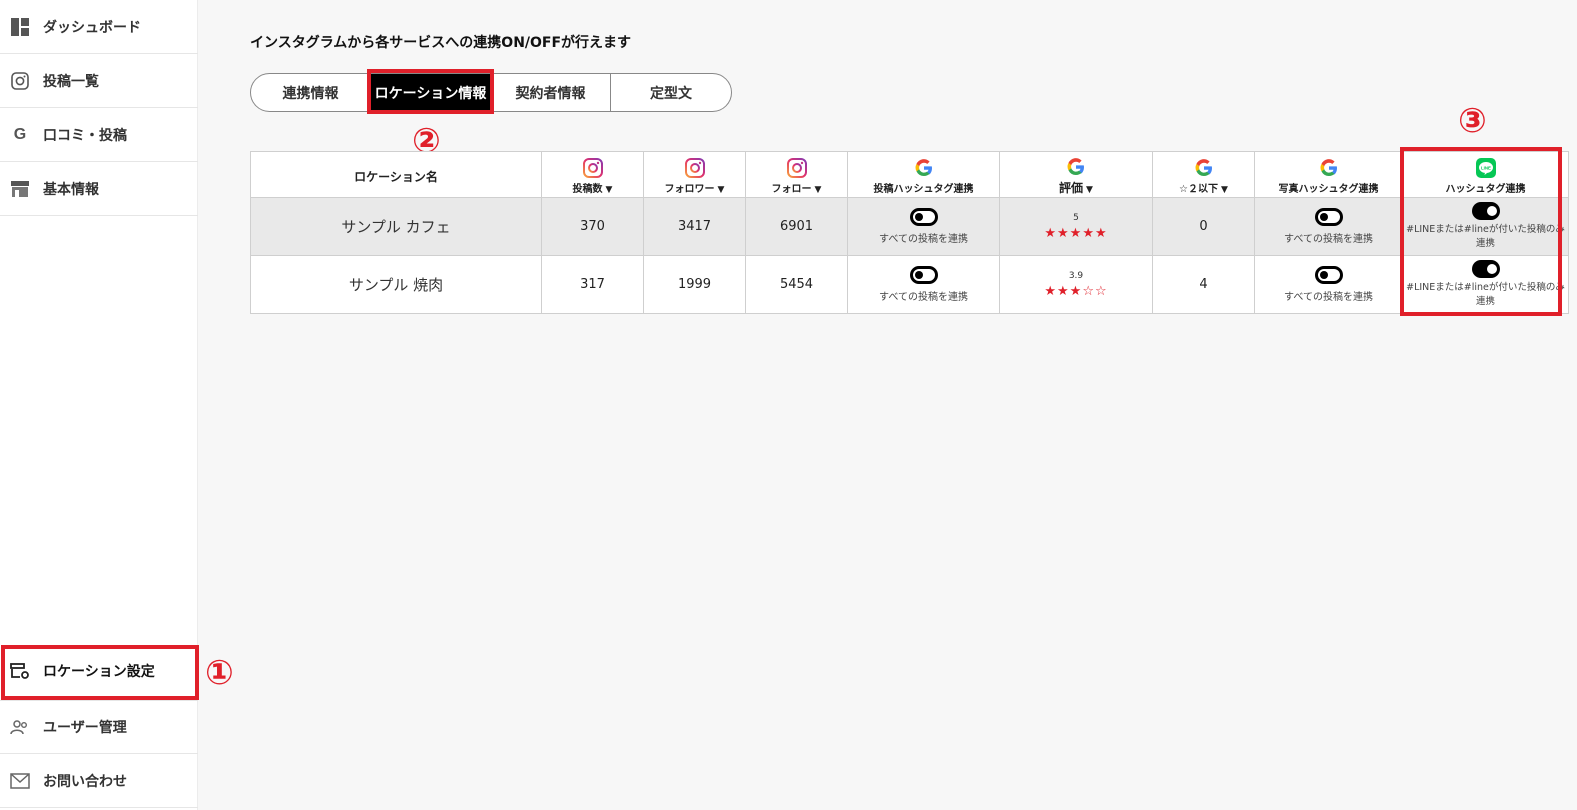 This screenshot has width=1577, height=810. I want to click on column-header-line-hashtag: LINE ハッシュタグ連携, so click(1485, 174).